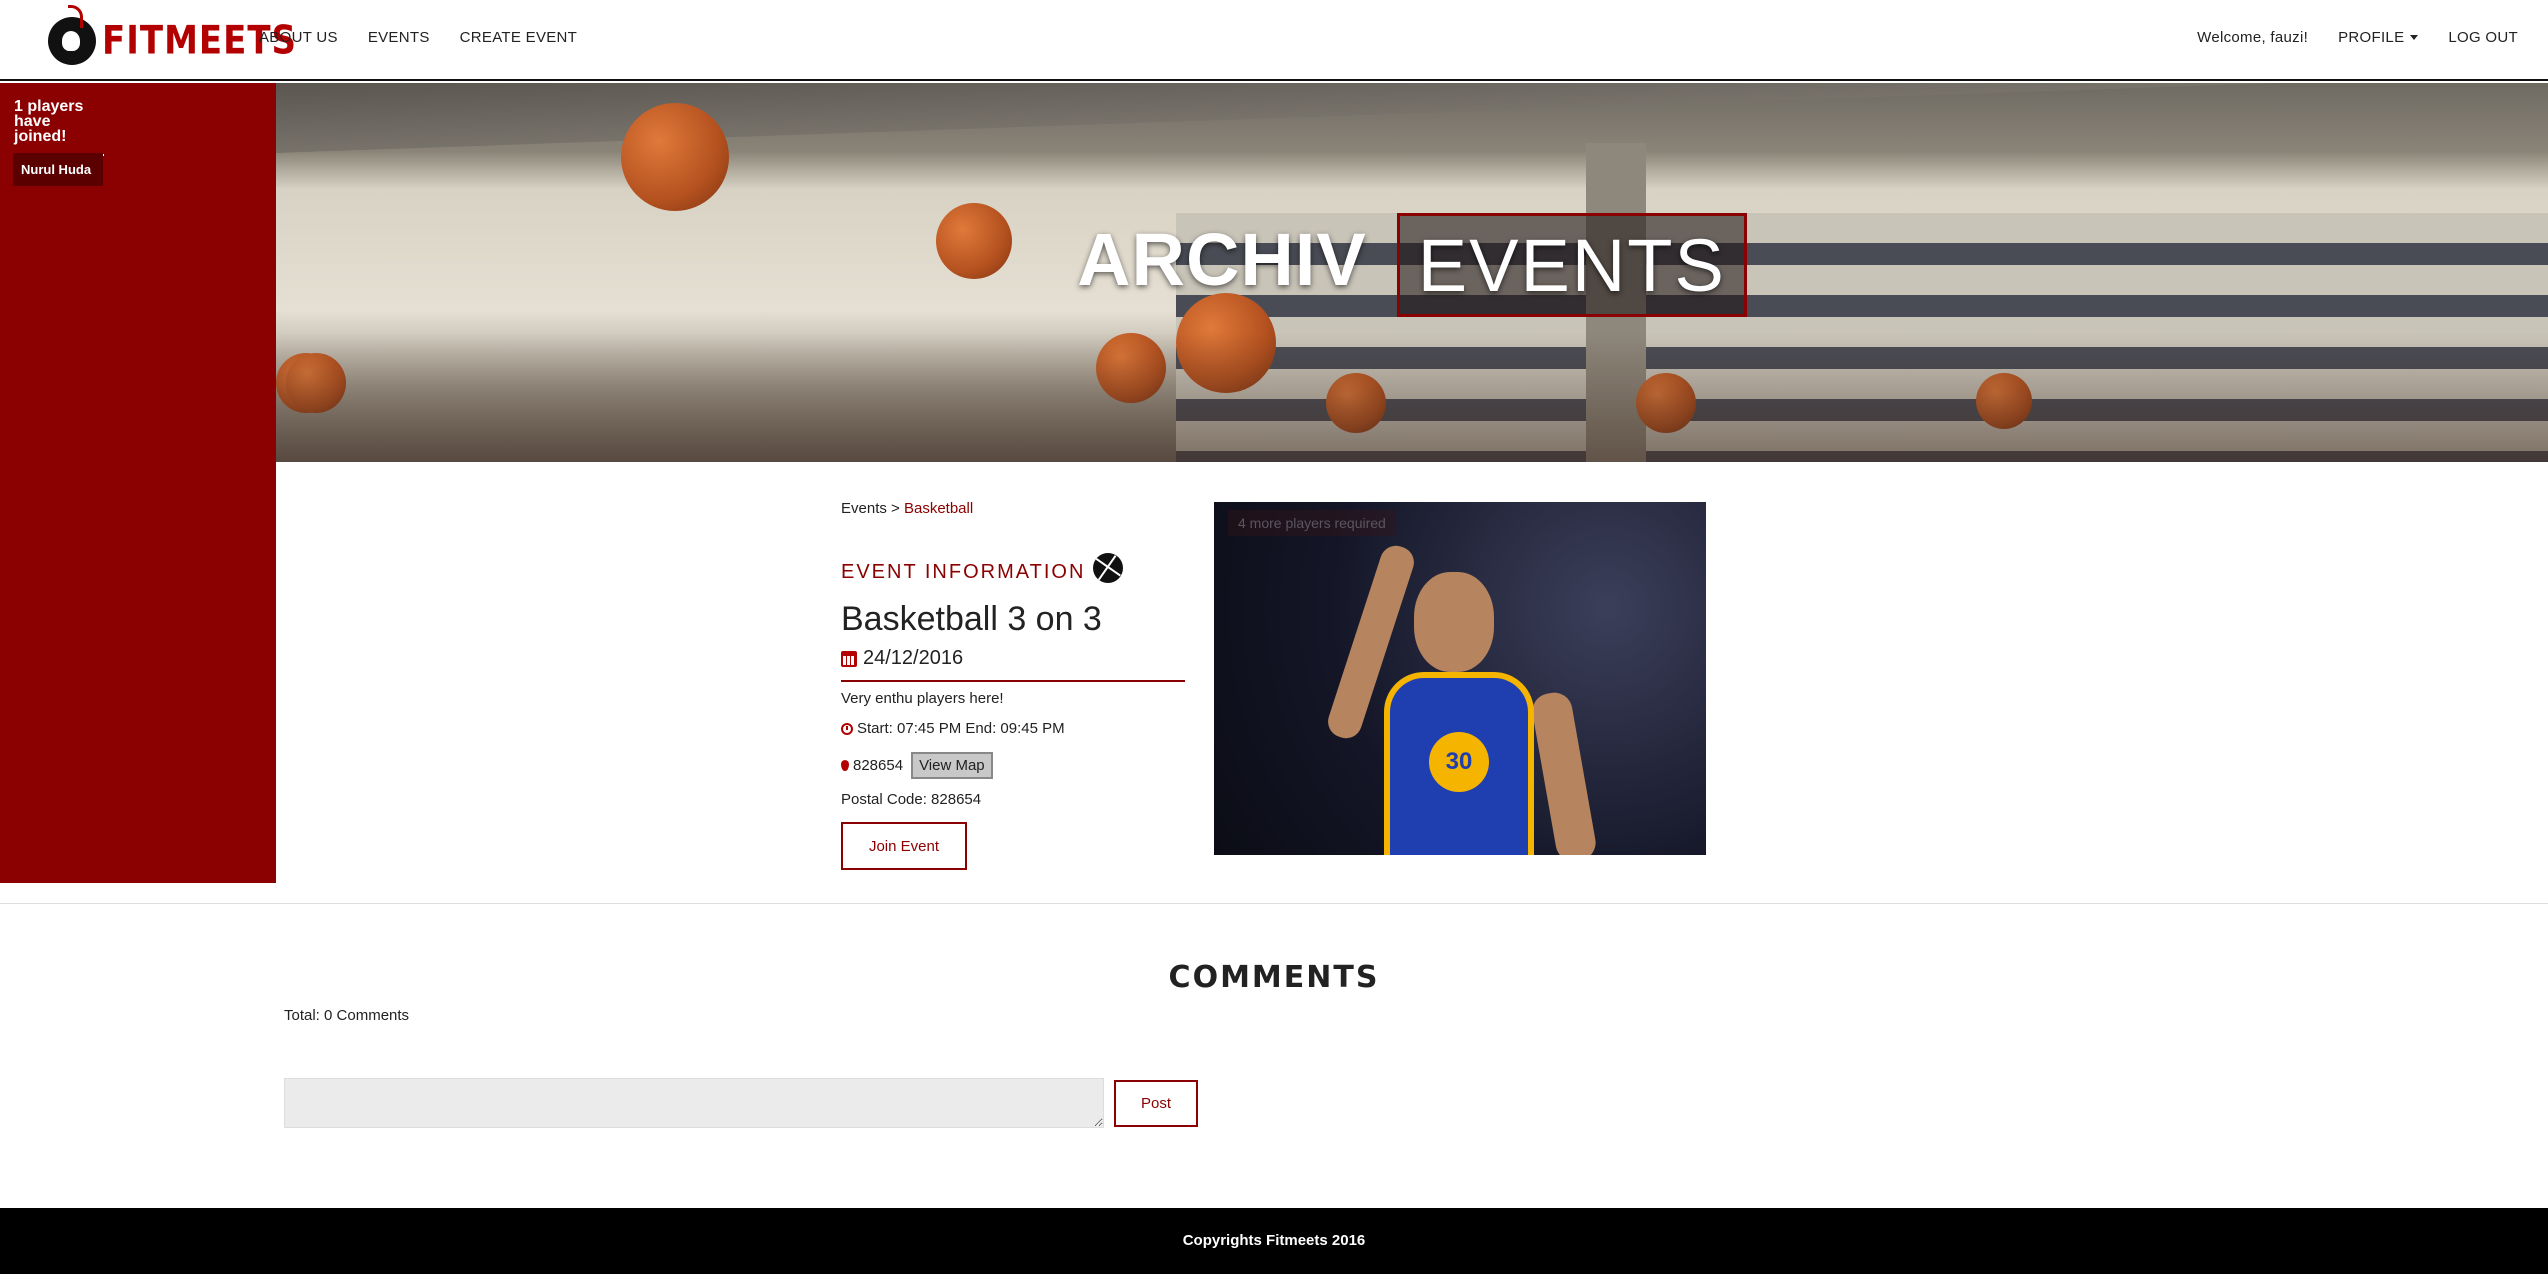  Describe the element at coordinates (963, 572) in the screenshot. I see `event-info-label: EVENT INFORMATION` at that location.